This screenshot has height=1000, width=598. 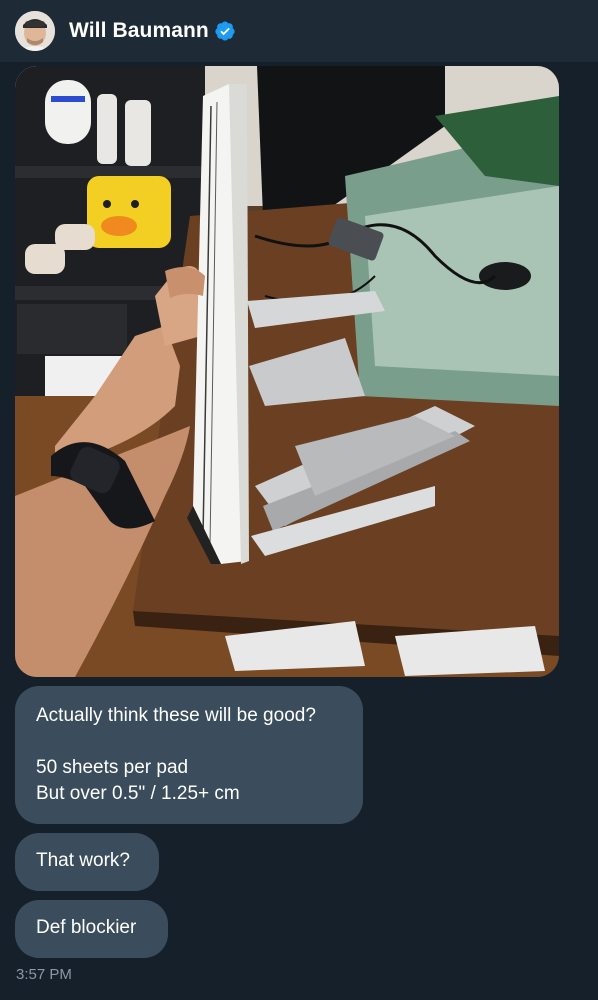 What do you see at coordinates (225, 31) in the screenshot?
I see `verified-badge-icon` at bounding box center [225, 31].